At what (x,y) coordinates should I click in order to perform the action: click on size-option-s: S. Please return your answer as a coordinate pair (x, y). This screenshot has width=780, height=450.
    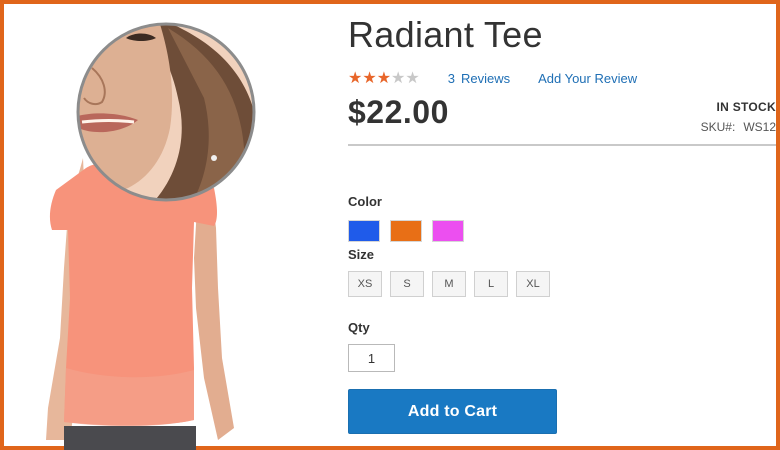
    Looking at the image, I should click on (407, 284).